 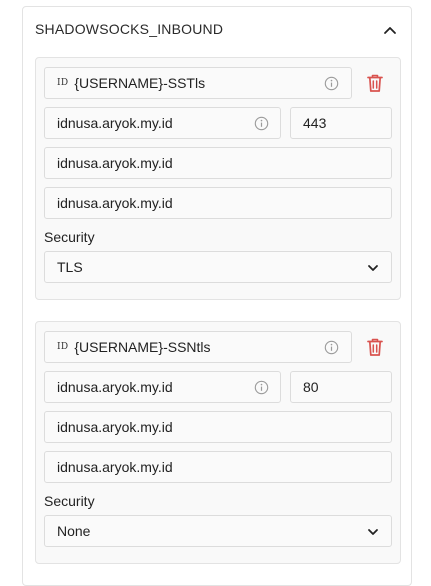 What do you see at coordinates (140, 83) in the screenshot?
I see `config-name-value: {USERNAME}-SSTls` at bounding box center [140, 83].